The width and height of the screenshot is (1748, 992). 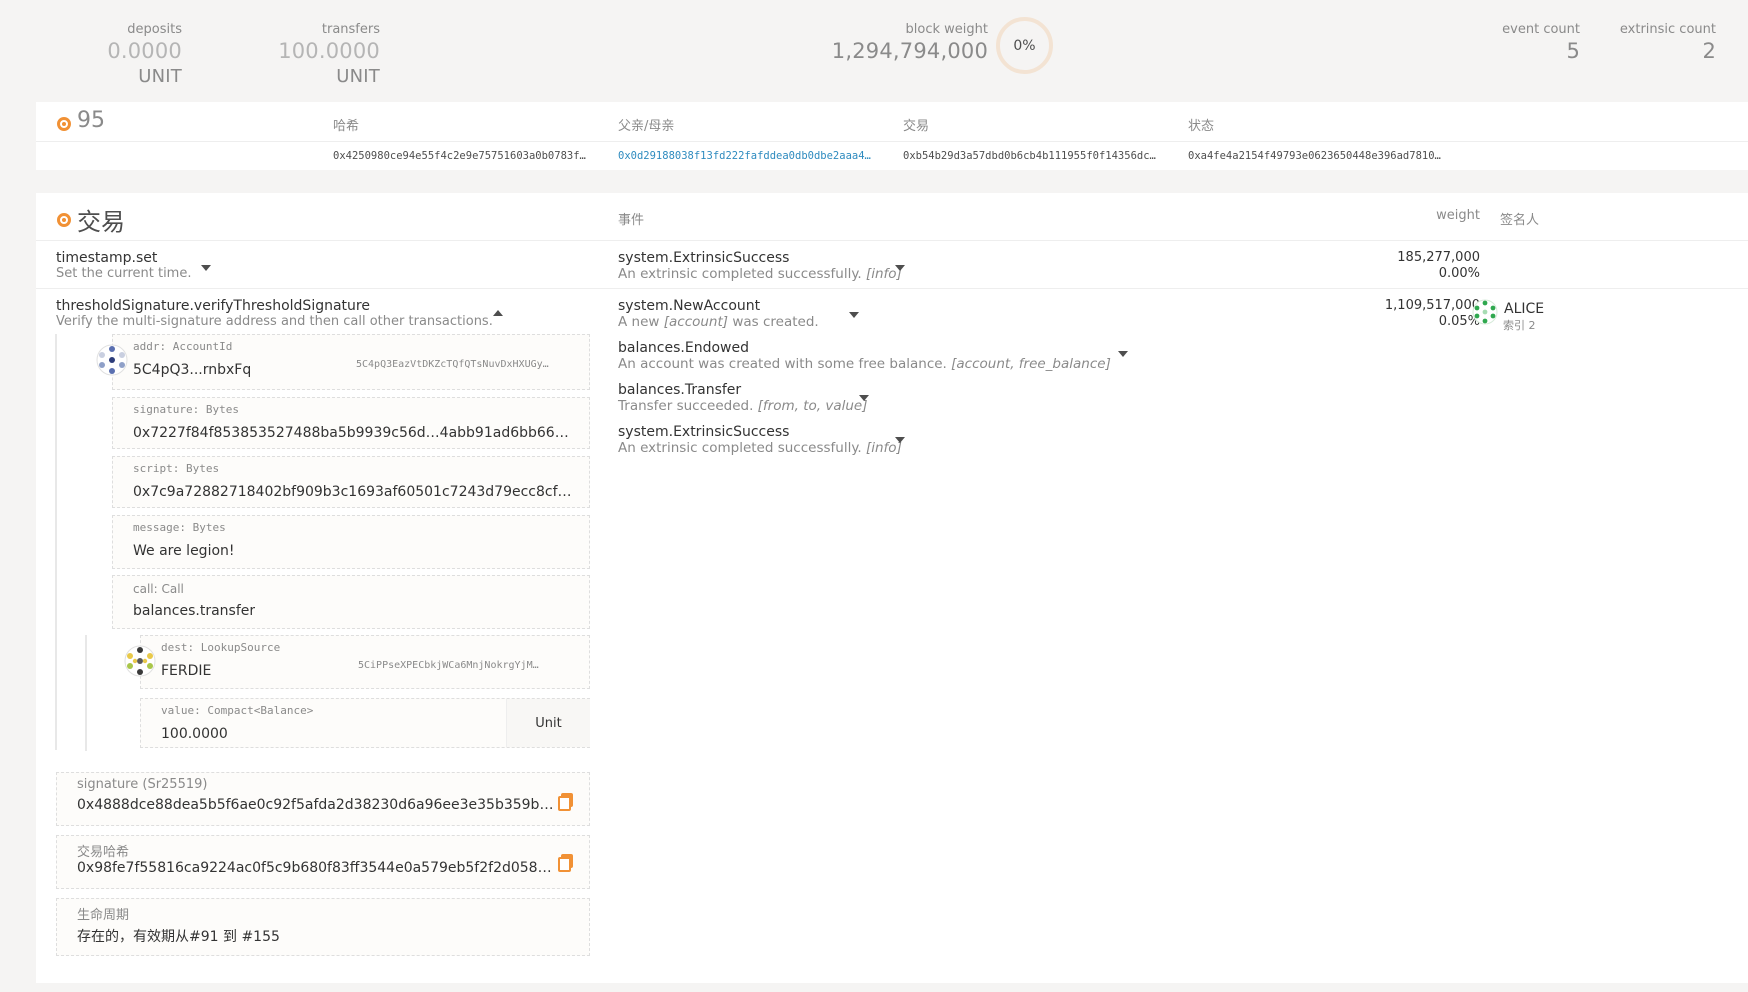 I want to click on param-dest-value: FERDIE, so click(x=186, y=671).